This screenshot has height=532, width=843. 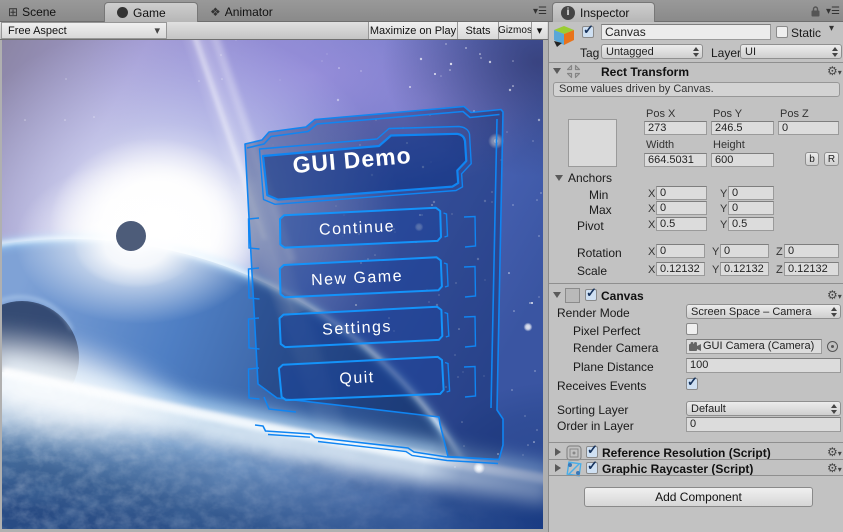 I want to click on svg-text: Settings, so click(x=357, y=328).